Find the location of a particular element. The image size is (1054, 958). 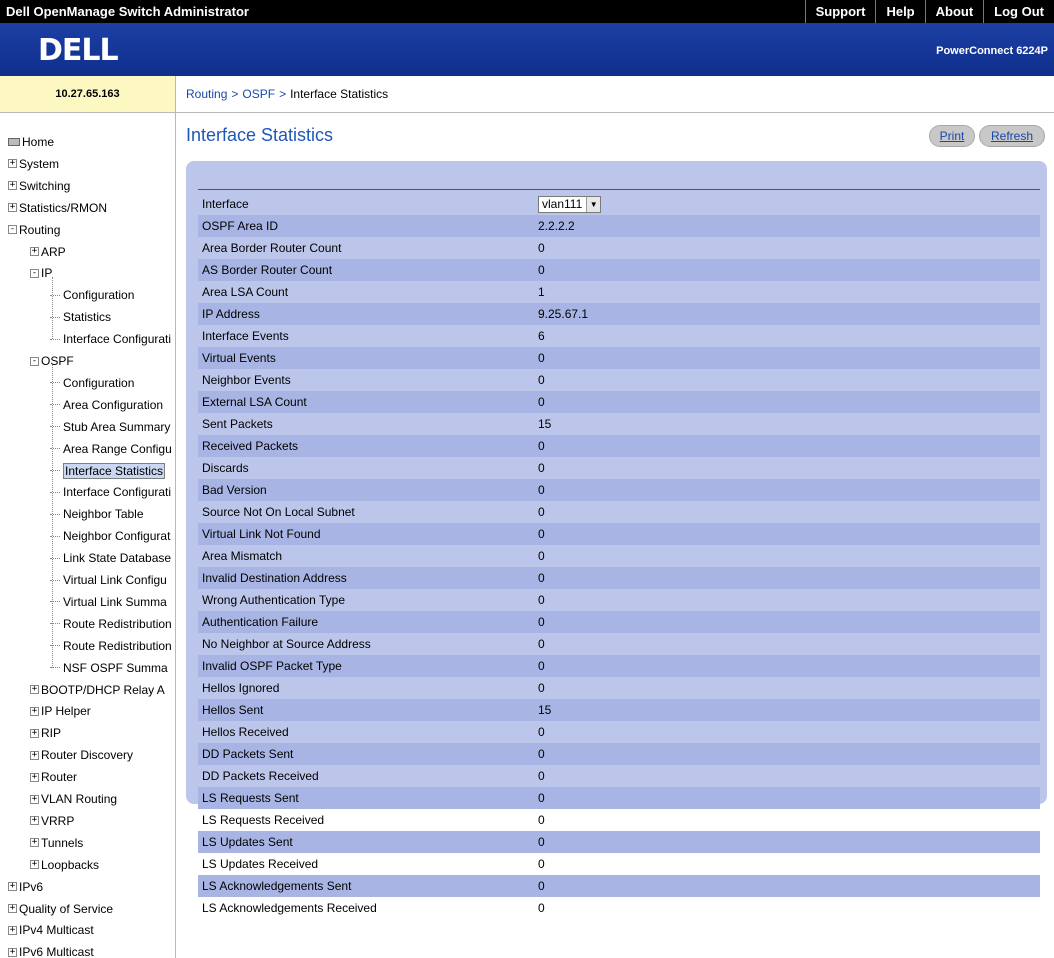

sidebar-item: + BOOTP/DHCP Relay A is located at coordinates (97, 690).